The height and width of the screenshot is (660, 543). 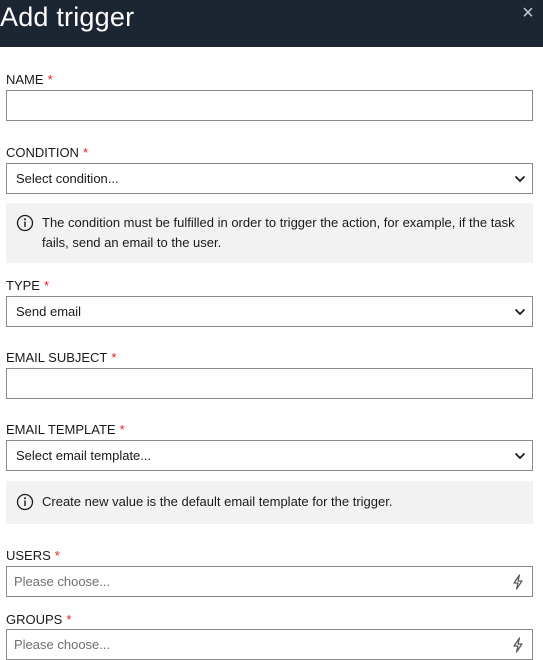 What do you see at coordinates (25, 79) in the screenshot?
I see `name-label-text: NAME` at bounding box center [25, 79].